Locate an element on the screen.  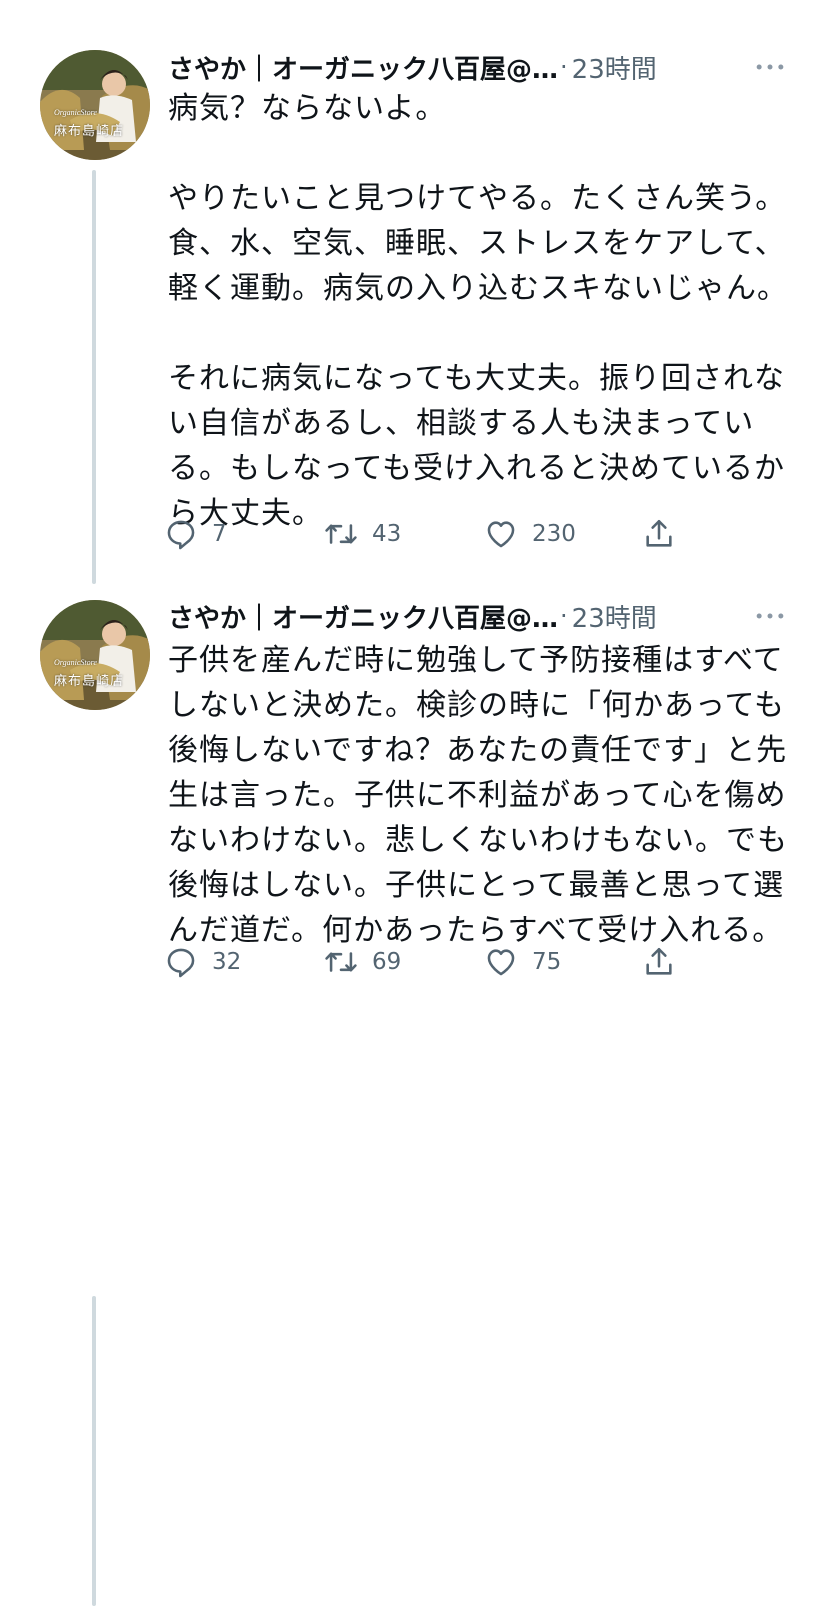
like-button: 230 is located at coordinates (530, 534).